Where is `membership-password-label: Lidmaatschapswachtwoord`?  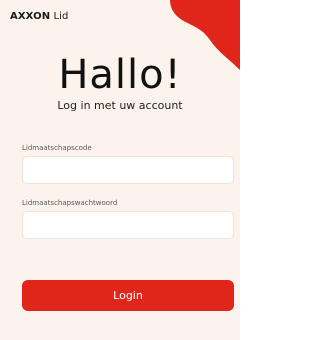 membership-password-label: Lidmaatschapswachtwoord is located at coordinates (70, 203).